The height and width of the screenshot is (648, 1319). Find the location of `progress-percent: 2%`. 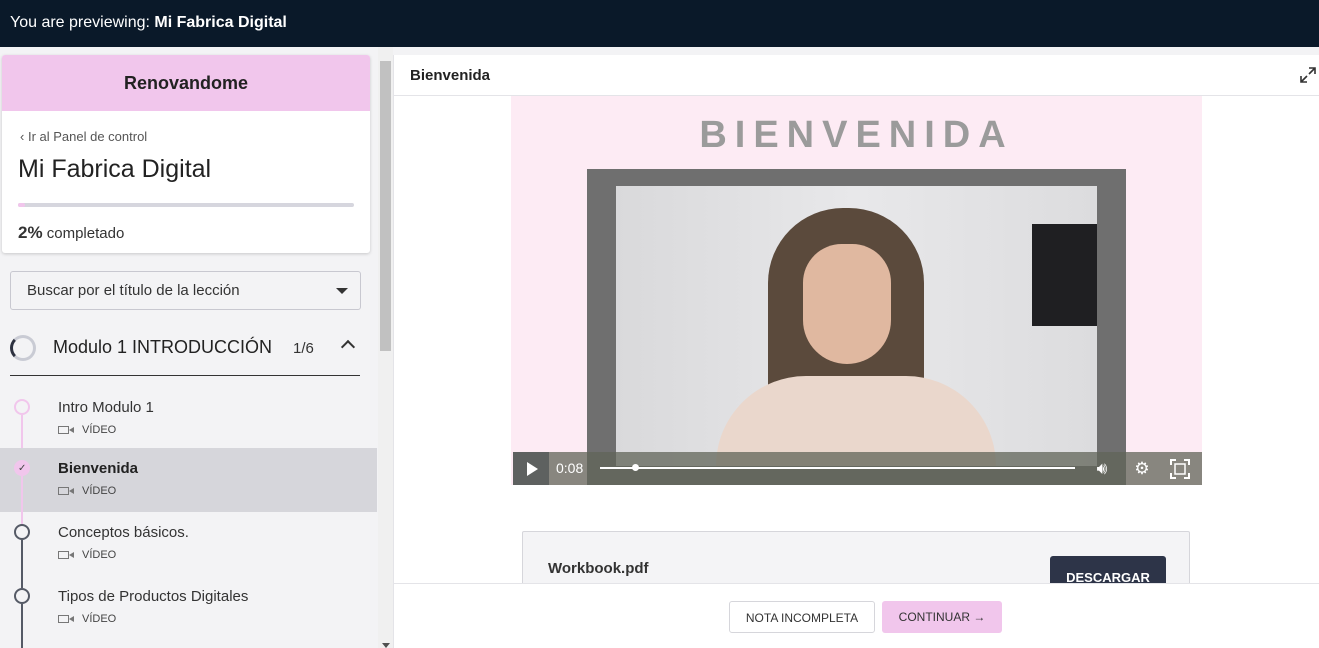

progress-percent: 2% is located at coordinates (30, 232).